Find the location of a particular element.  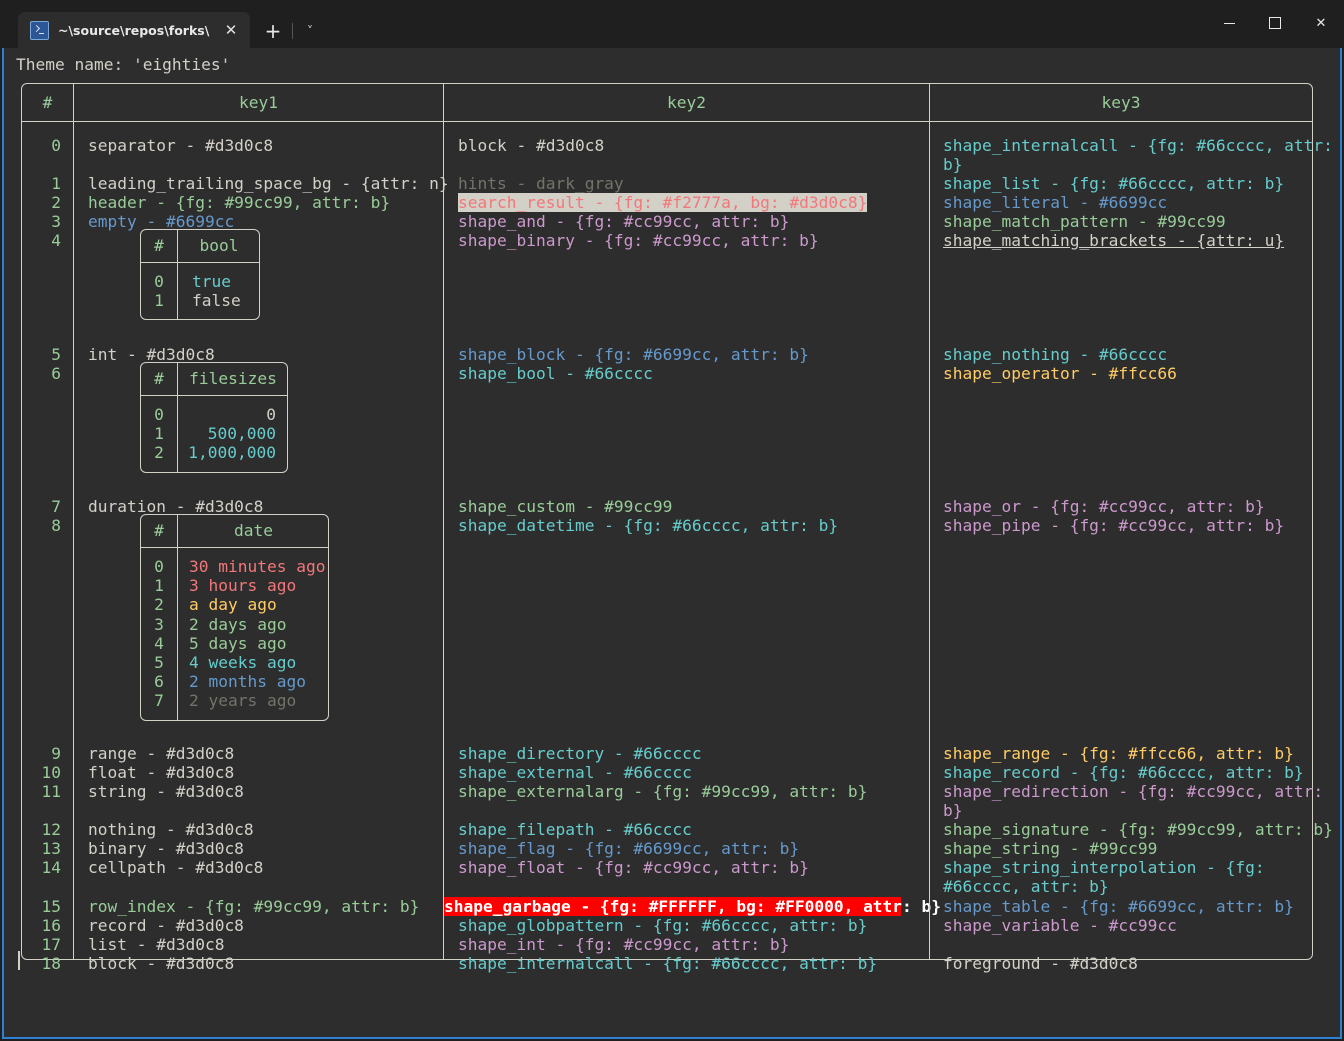

chevron-down-icon: ˅ is located at coordinates (310, 31).